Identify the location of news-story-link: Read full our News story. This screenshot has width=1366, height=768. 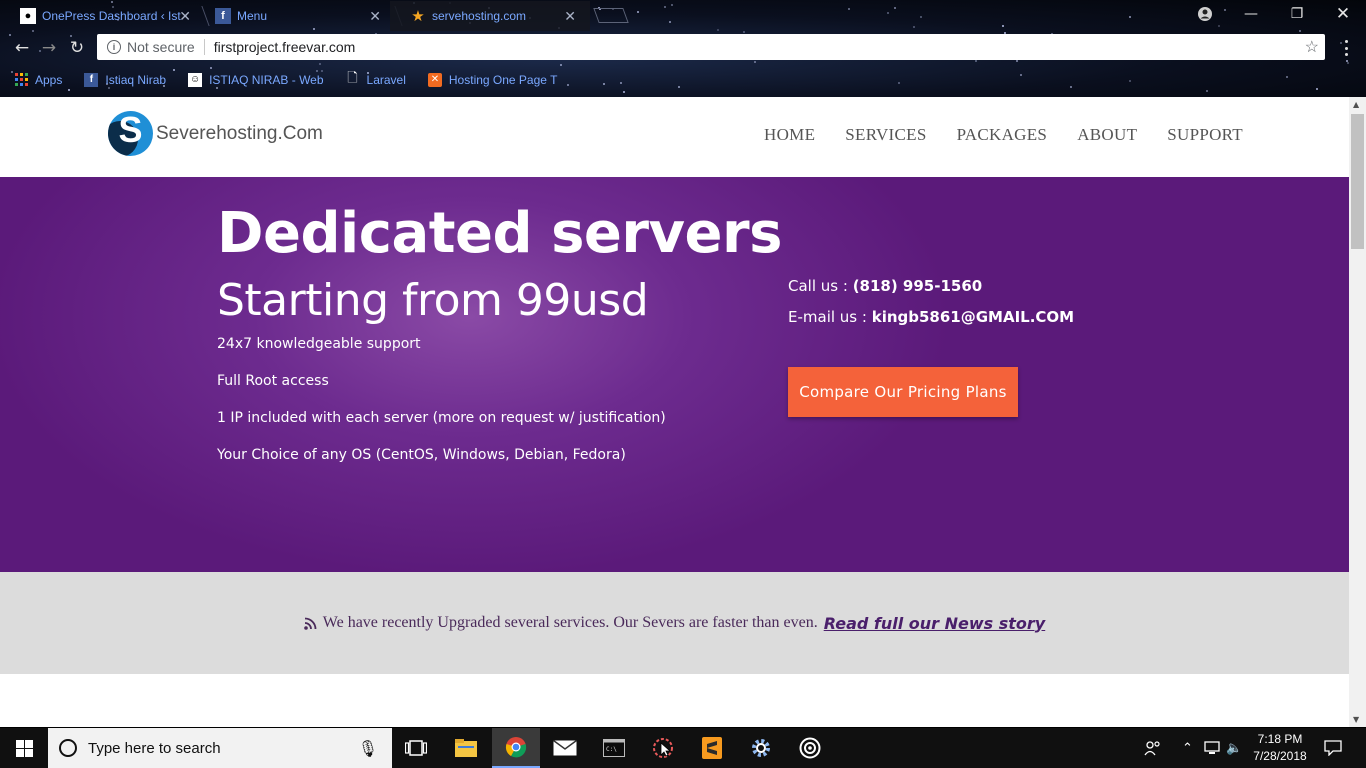
(935, 623).